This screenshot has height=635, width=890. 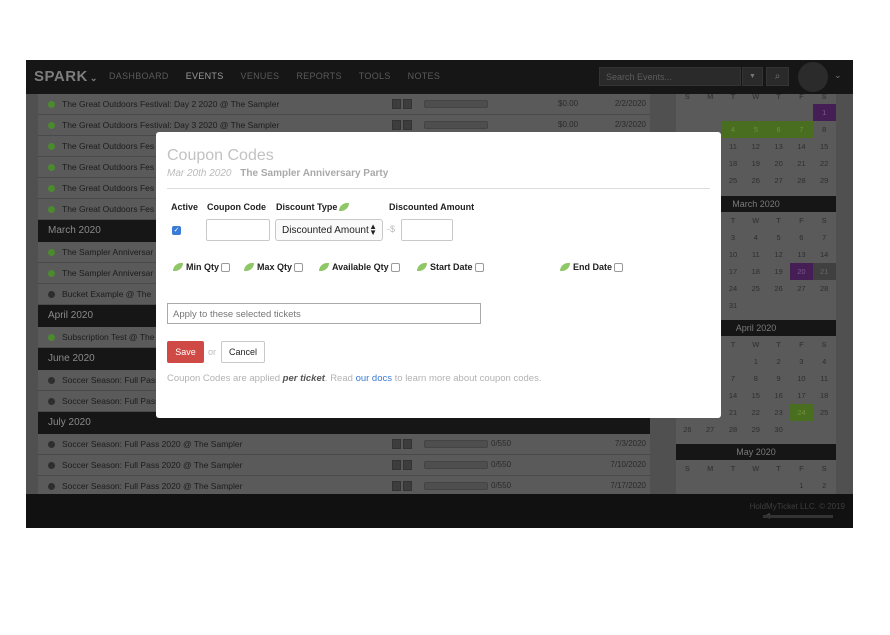 What do you see at coordinates (733, 305) in the screenshot?
I see `calendar-day: 31` at bounding box center [733, 305].